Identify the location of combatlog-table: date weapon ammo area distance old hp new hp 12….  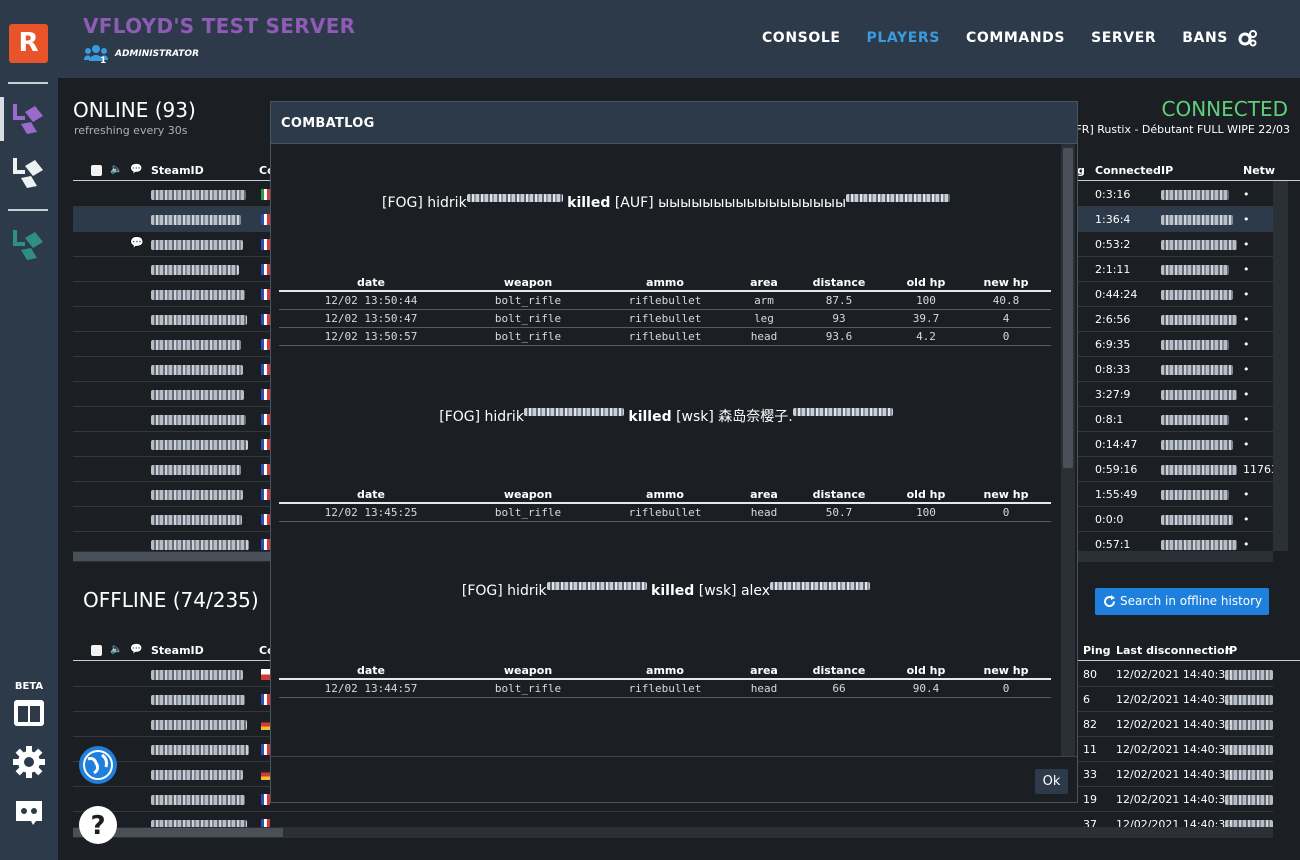
(665, 505).